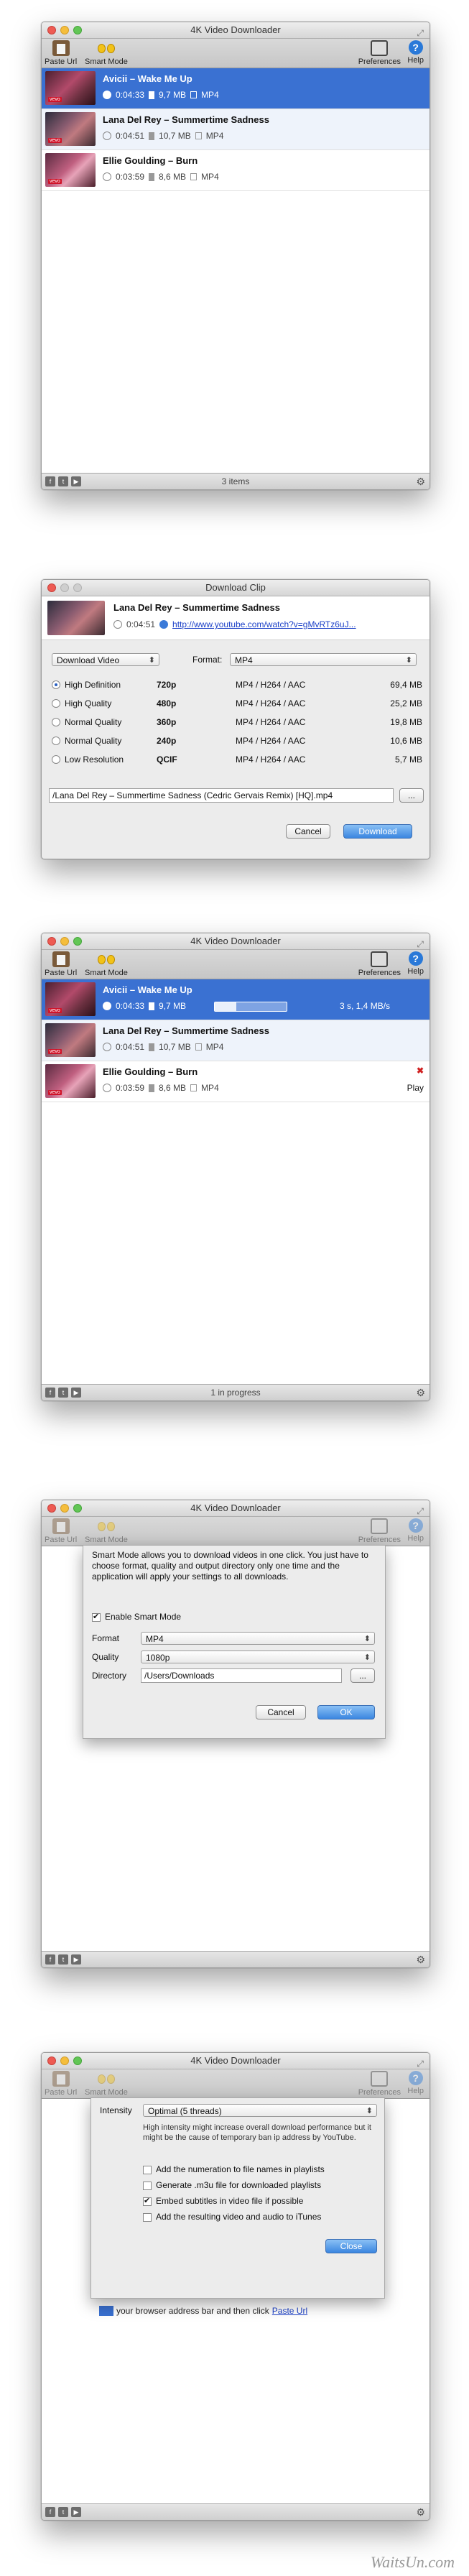 This screenshot has width=469, height=2576. I want to click on item-title: Avicii – Wake Me Up, so click(147, 989).